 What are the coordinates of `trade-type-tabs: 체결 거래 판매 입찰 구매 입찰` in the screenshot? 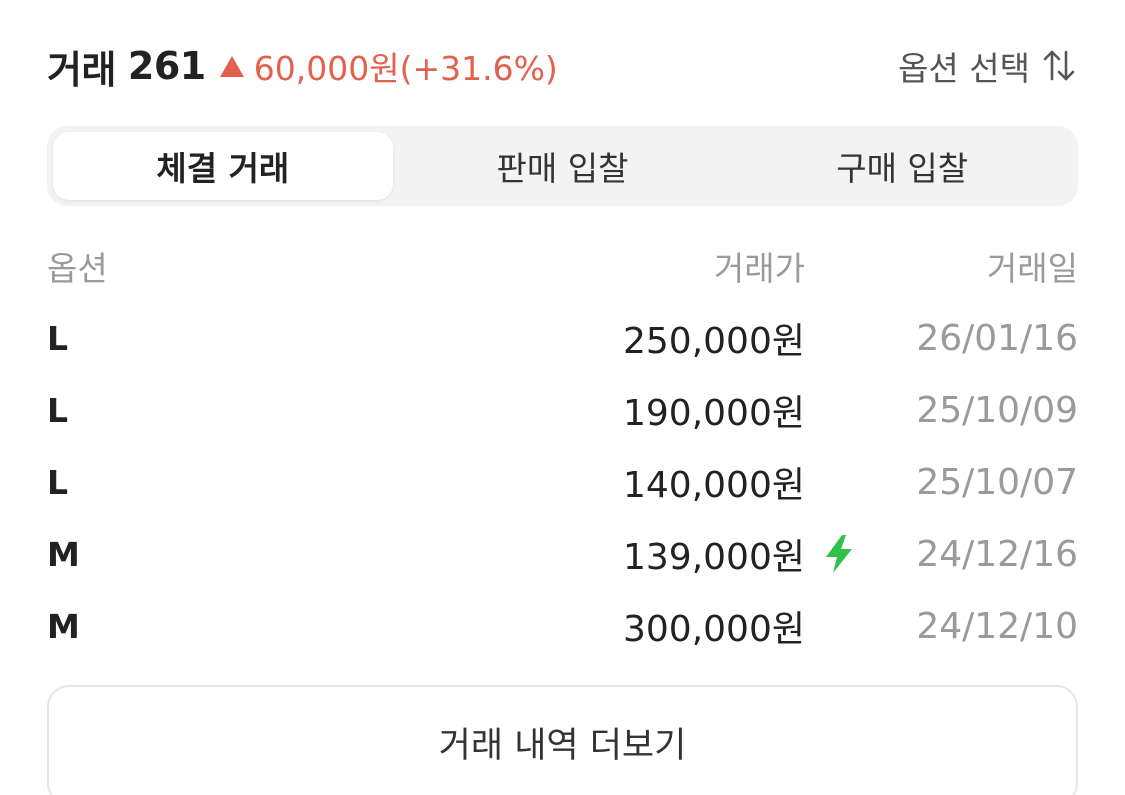 It's located at (562, 166).